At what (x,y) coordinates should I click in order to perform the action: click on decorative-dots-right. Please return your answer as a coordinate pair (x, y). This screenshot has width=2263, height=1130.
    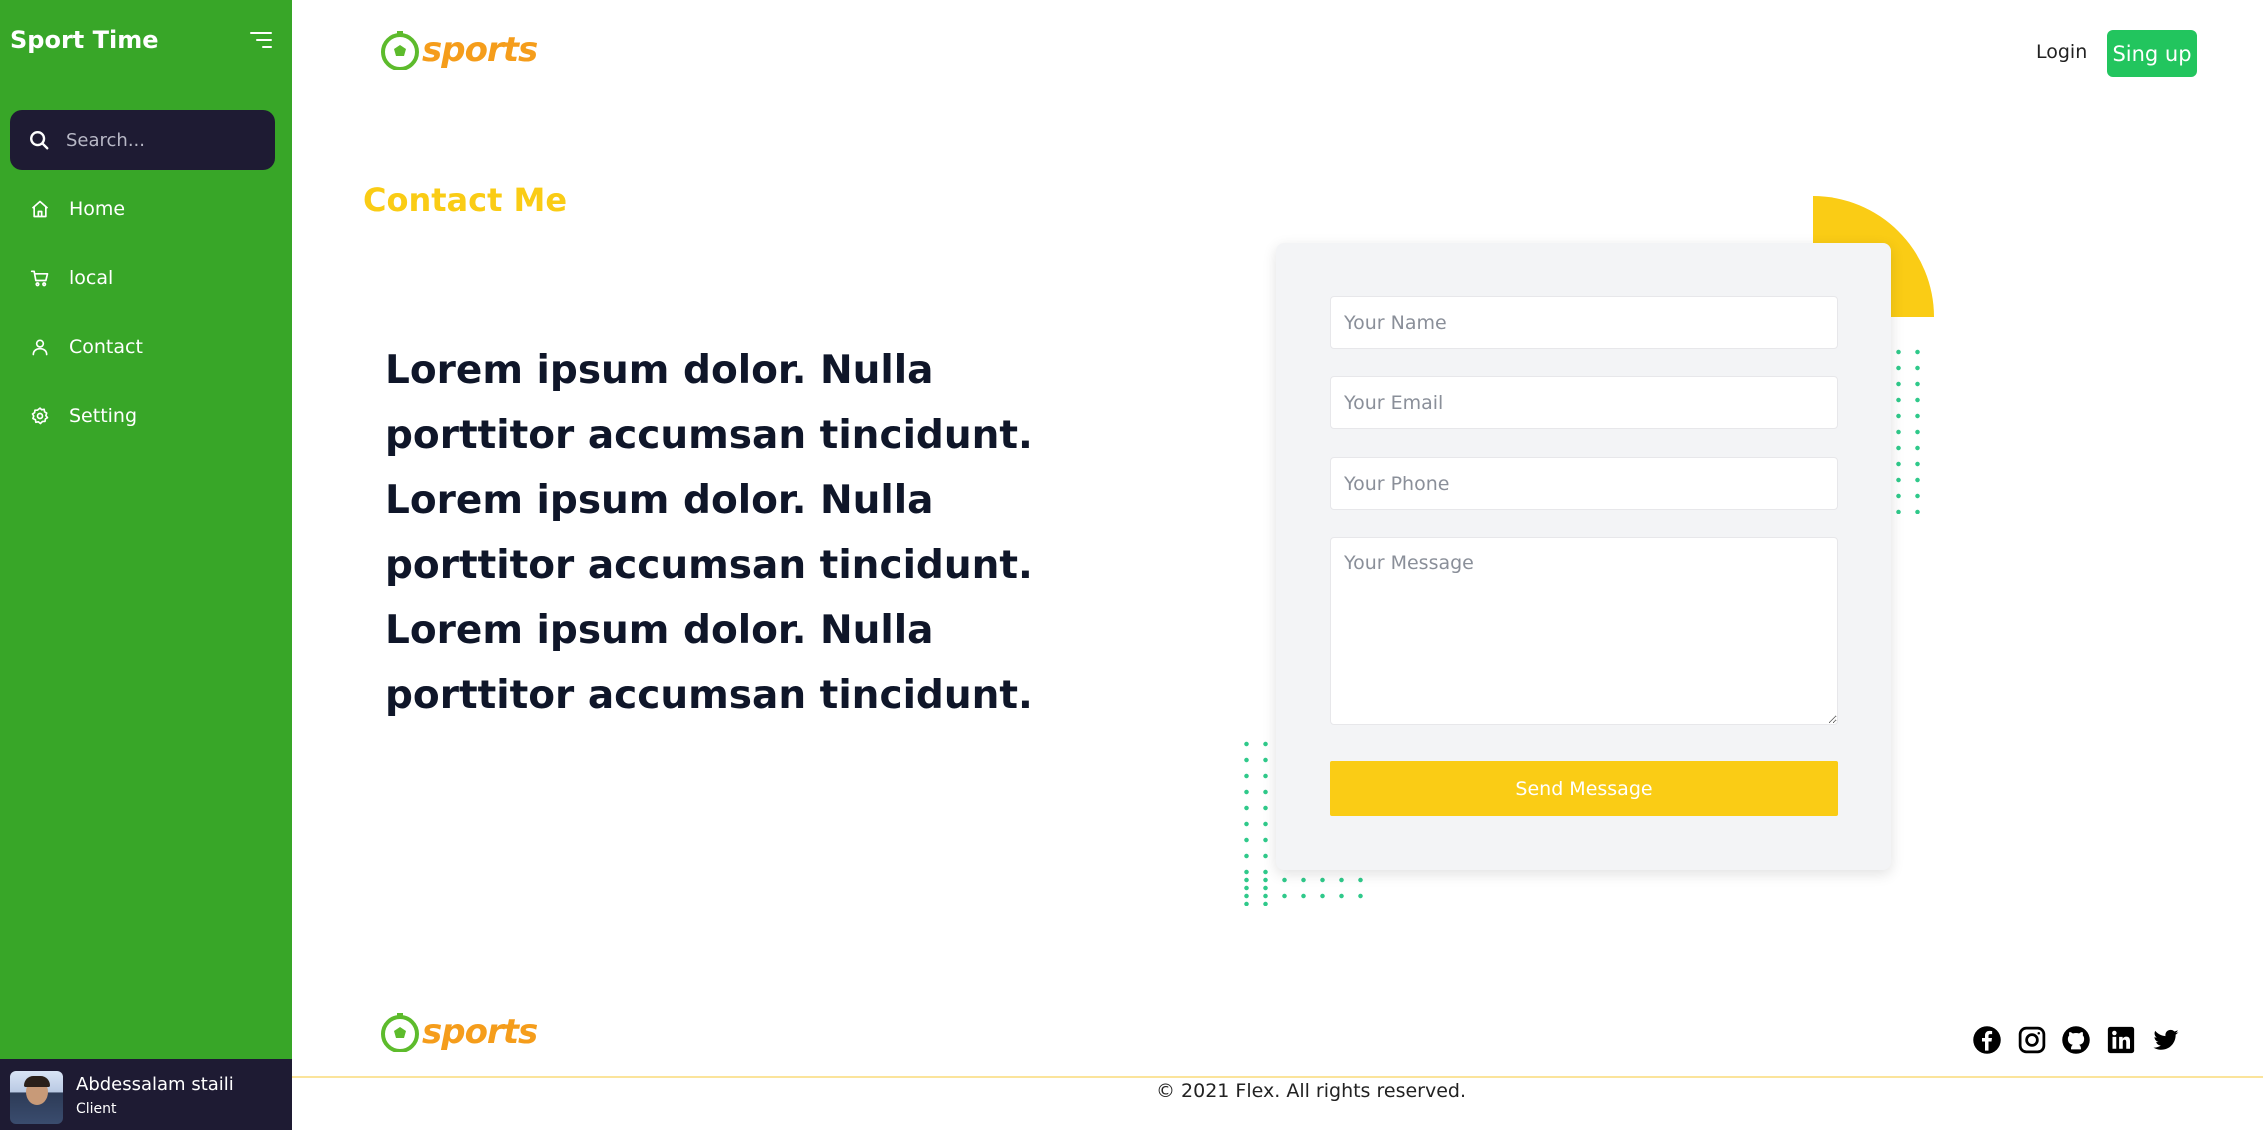
    Looking at the image, I should click on (1909, 429).